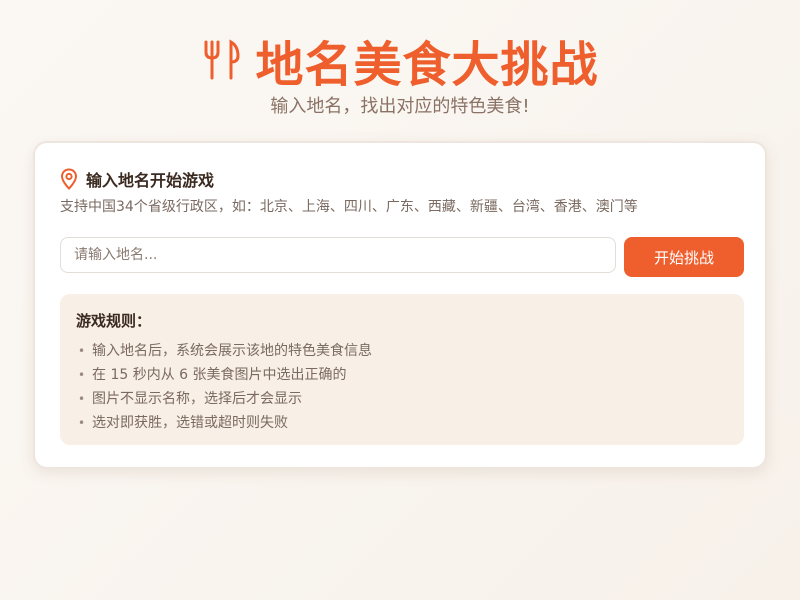 The image size is (800, 600). Describe the element at coordinates (150, 180) in the screenshot. I see `card-title: 输入地名开始游戏` at that location.